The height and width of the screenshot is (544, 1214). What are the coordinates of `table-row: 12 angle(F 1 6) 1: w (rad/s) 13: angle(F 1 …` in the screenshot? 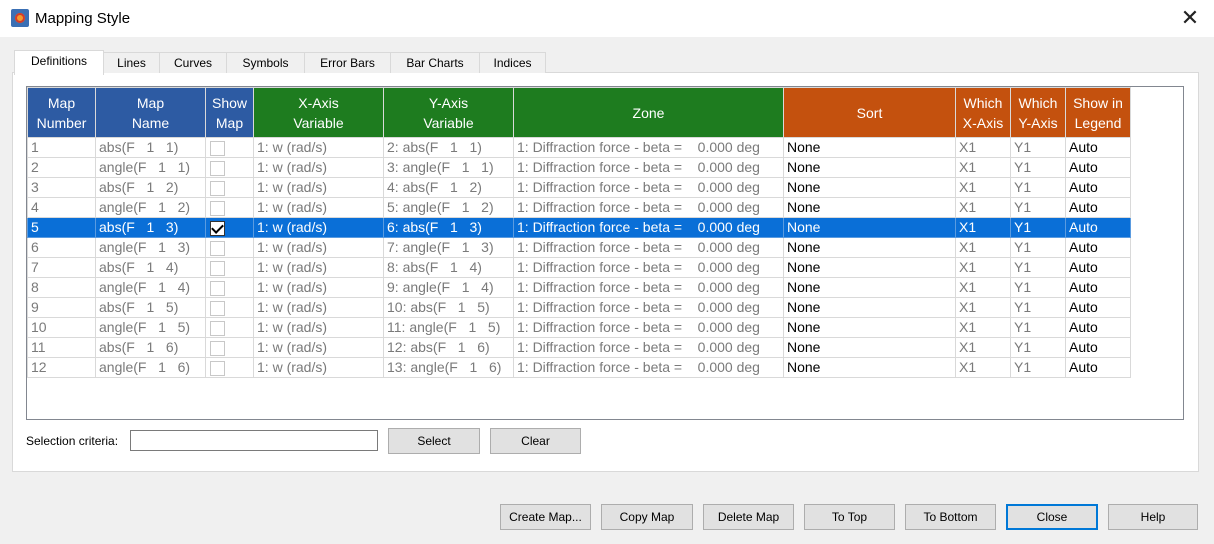 It's located at (579, 367).